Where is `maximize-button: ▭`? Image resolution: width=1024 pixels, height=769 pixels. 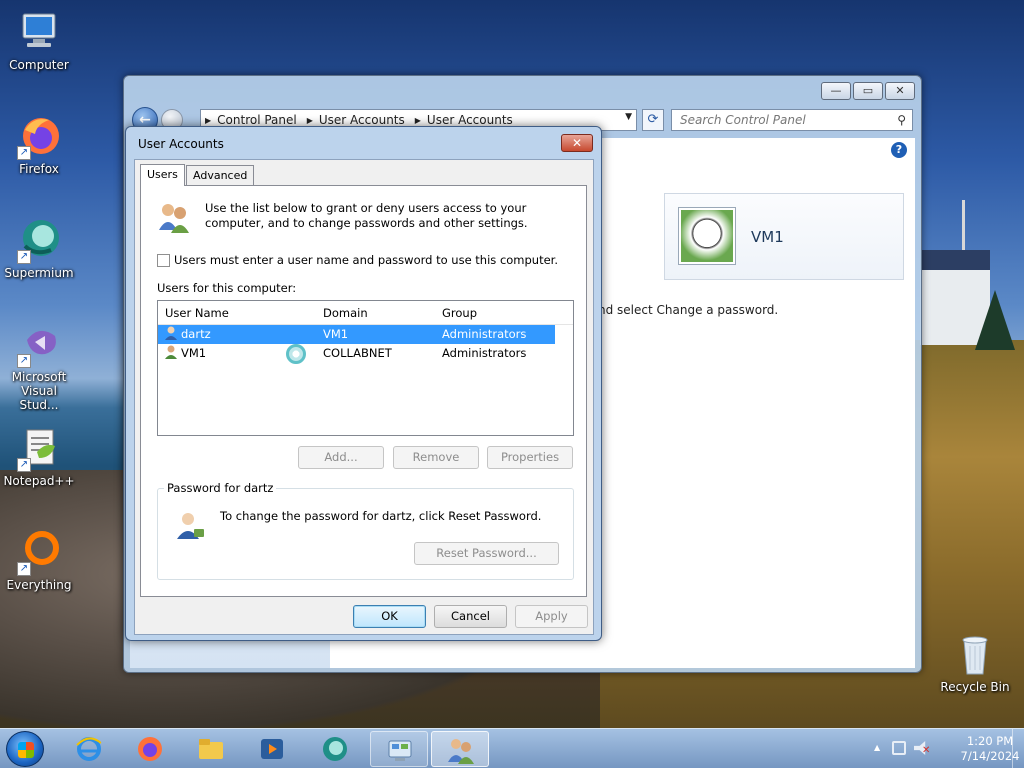 maximize-button: ▭ is located at coordinates (868, 91).